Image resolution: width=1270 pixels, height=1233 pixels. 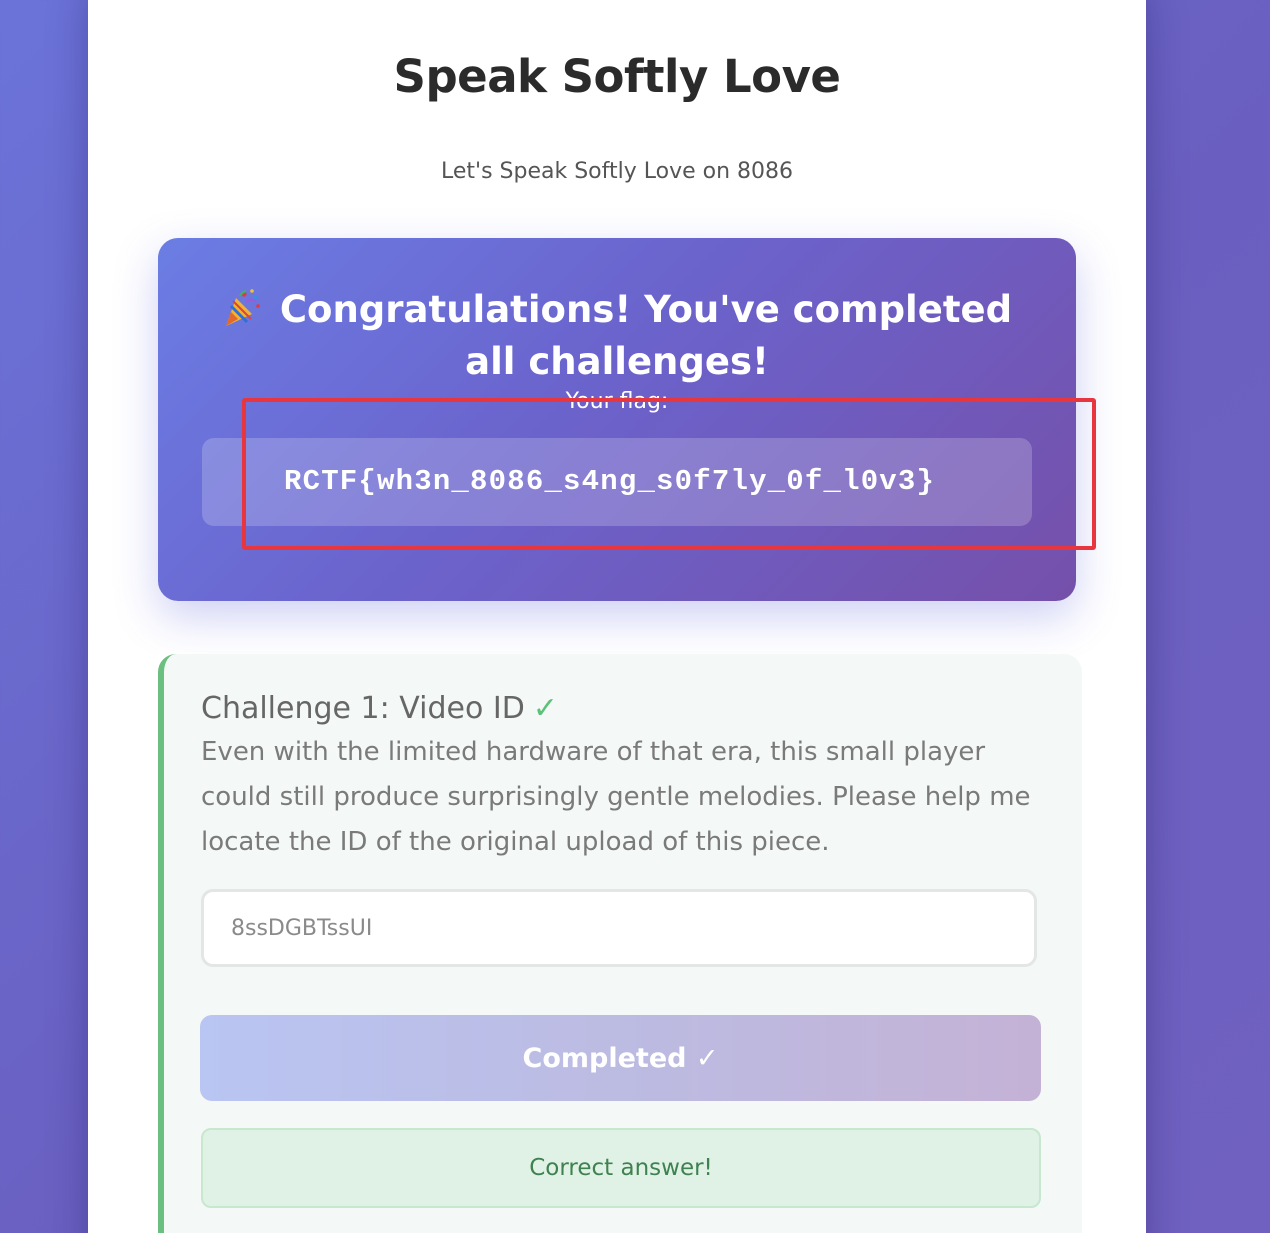 I want to click on flag-label: Your flag:, so click(x=617, y=401).